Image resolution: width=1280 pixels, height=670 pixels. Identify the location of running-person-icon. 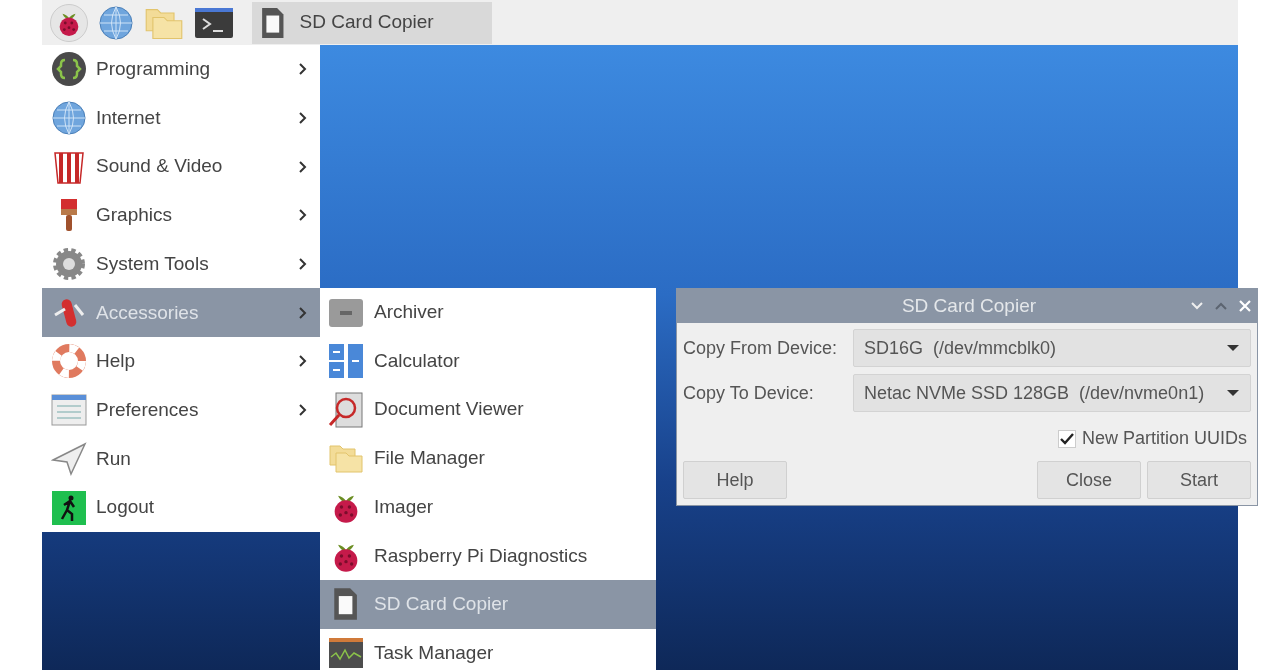
(69, 507).